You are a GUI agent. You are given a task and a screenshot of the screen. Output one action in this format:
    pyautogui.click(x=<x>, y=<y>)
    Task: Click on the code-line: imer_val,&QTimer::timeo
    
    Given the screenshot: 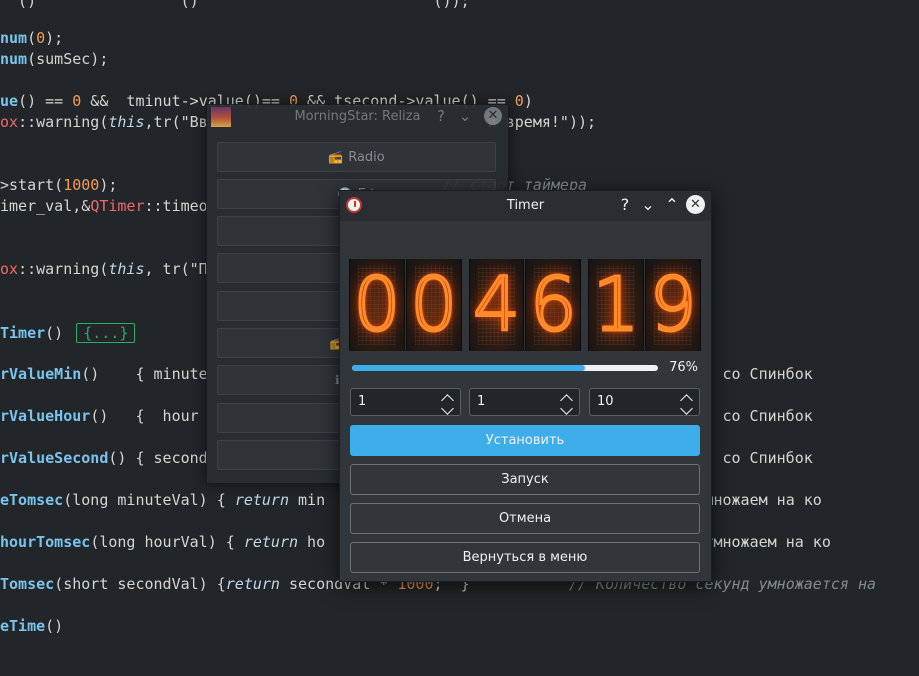 What is the action you would take?
    pyautogui.click(x=104, y=206)
    